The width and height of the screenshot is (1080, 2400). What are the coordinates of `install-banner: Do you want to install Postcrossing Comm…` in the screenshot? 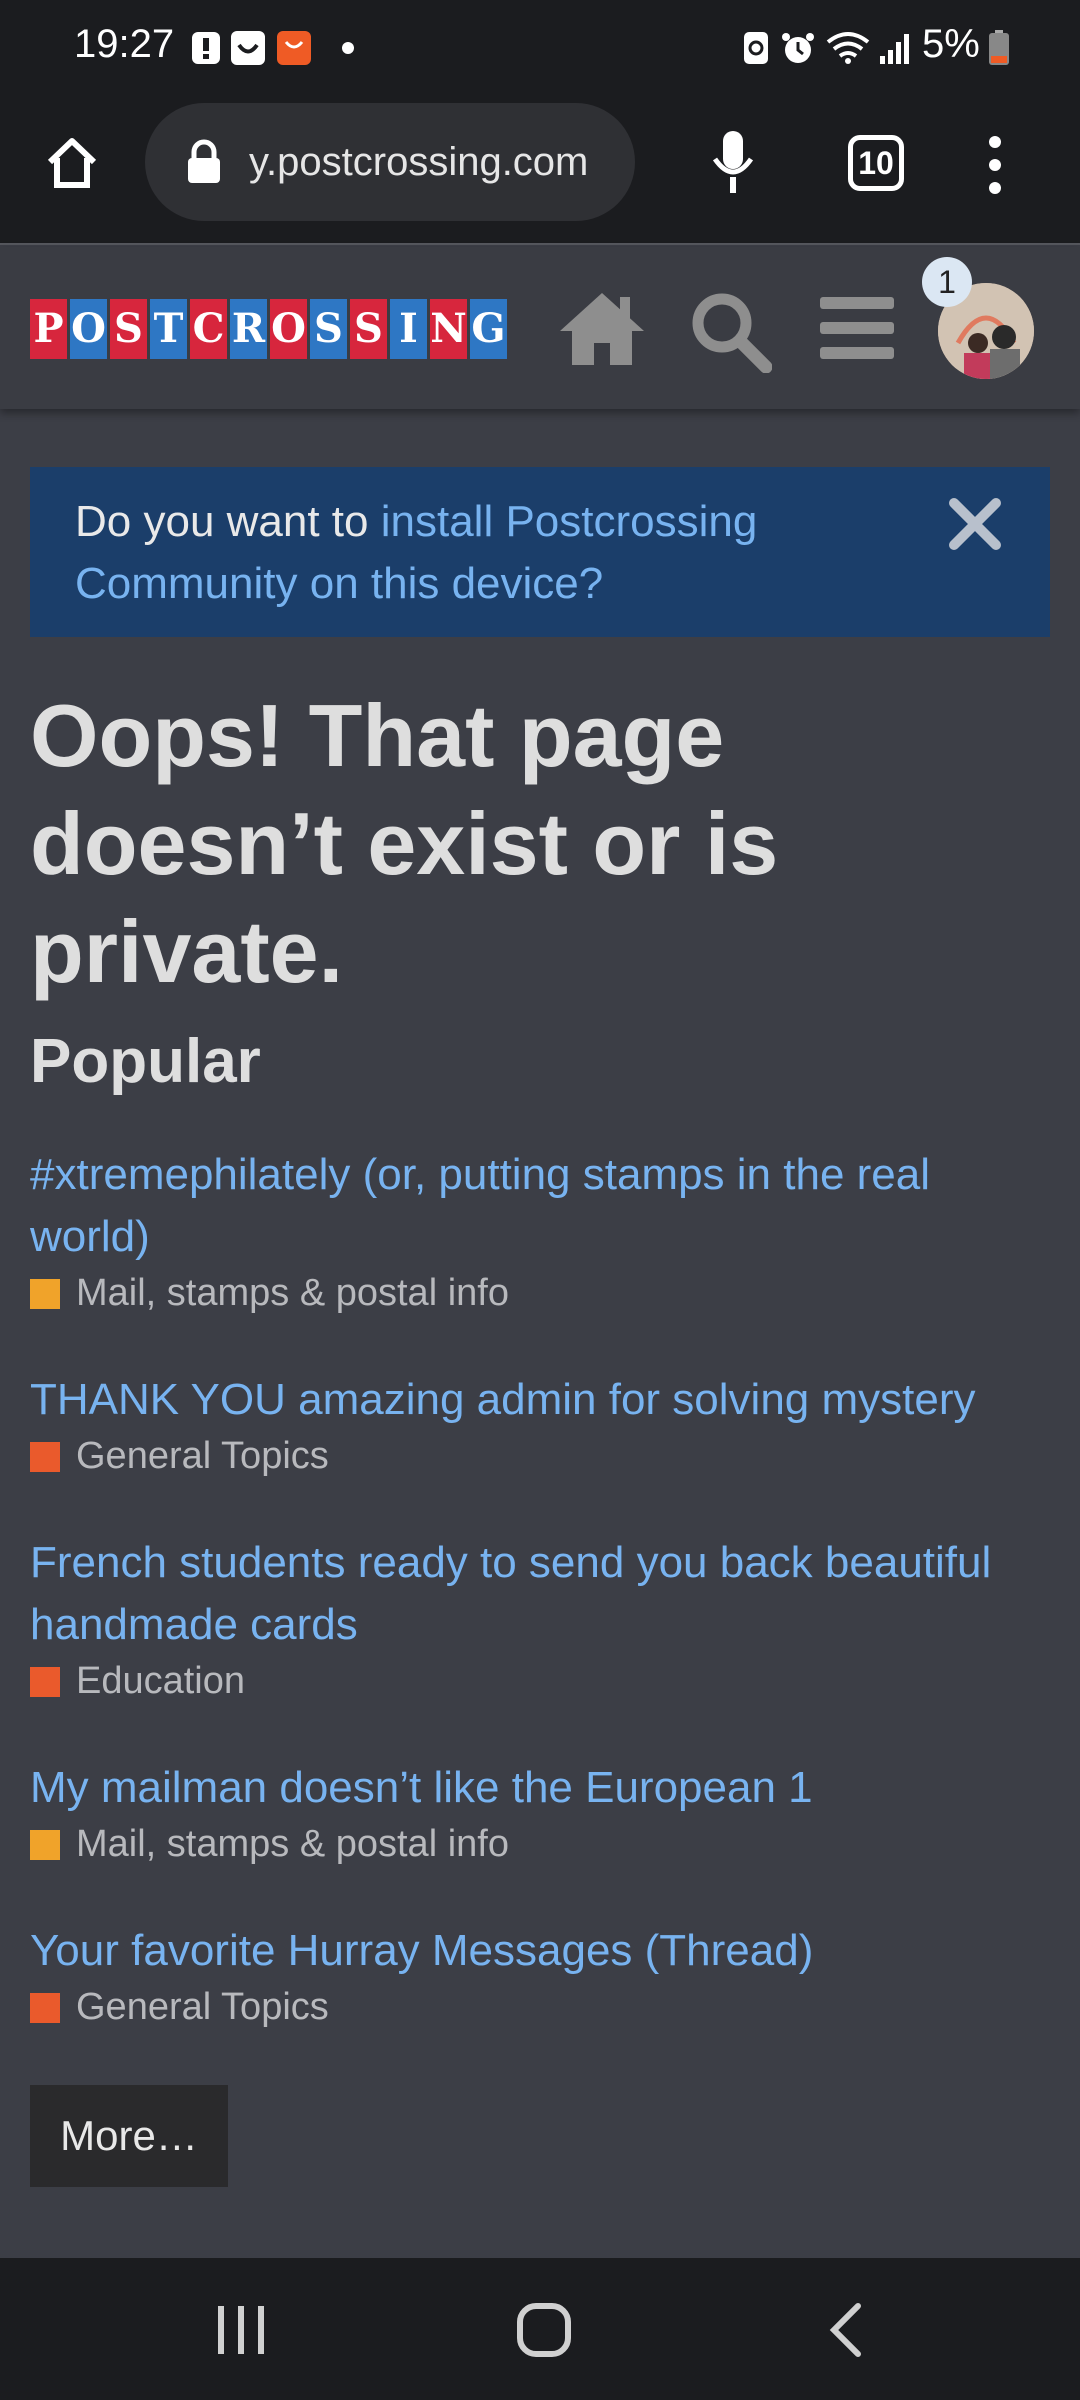 It's located at (540, 552).